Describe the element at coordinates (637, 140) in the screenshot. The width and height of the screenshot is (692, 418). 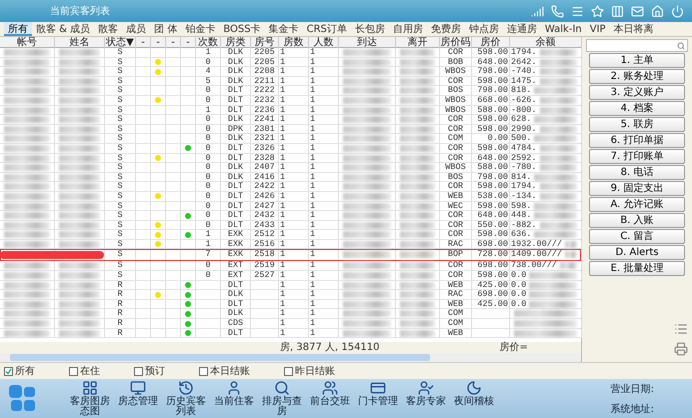
I see `action-button: 6. 打印单据` at that location.